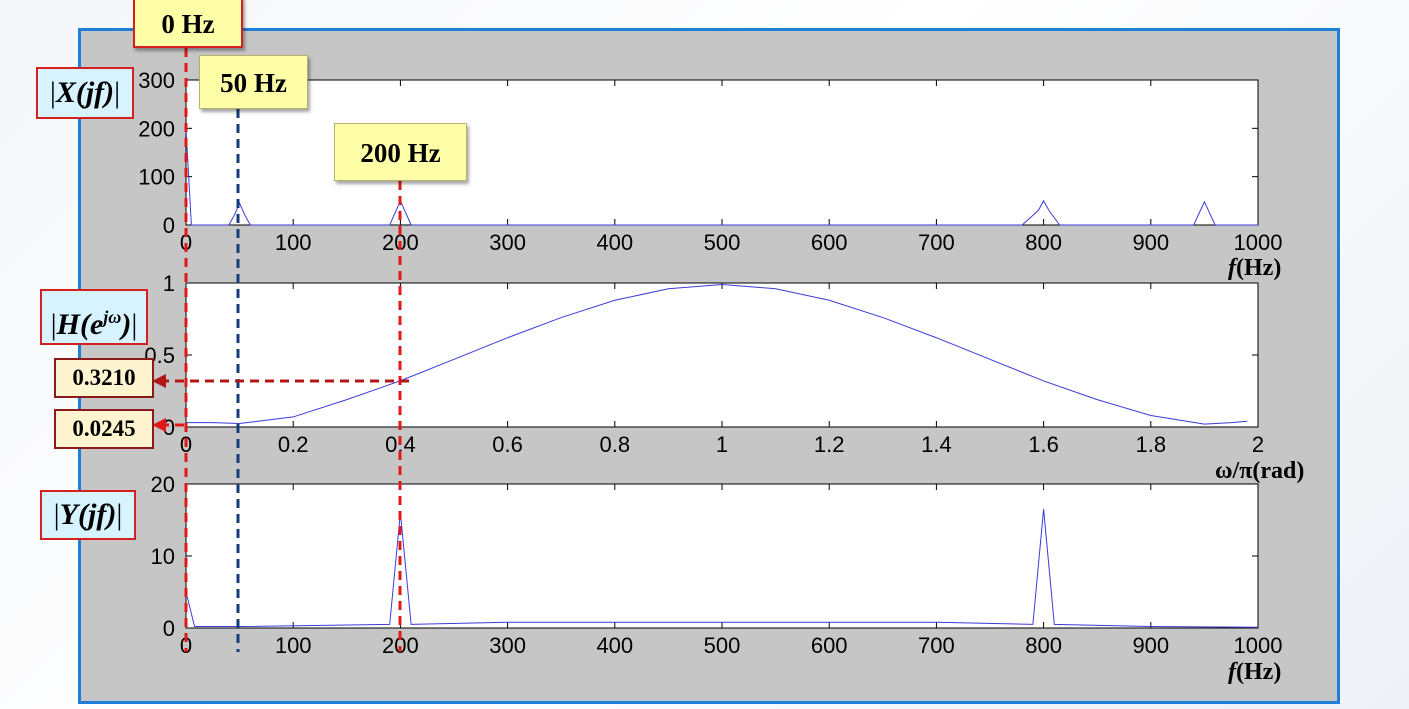  I want to click on x-tick-label: 1.4, so click(936, 444).